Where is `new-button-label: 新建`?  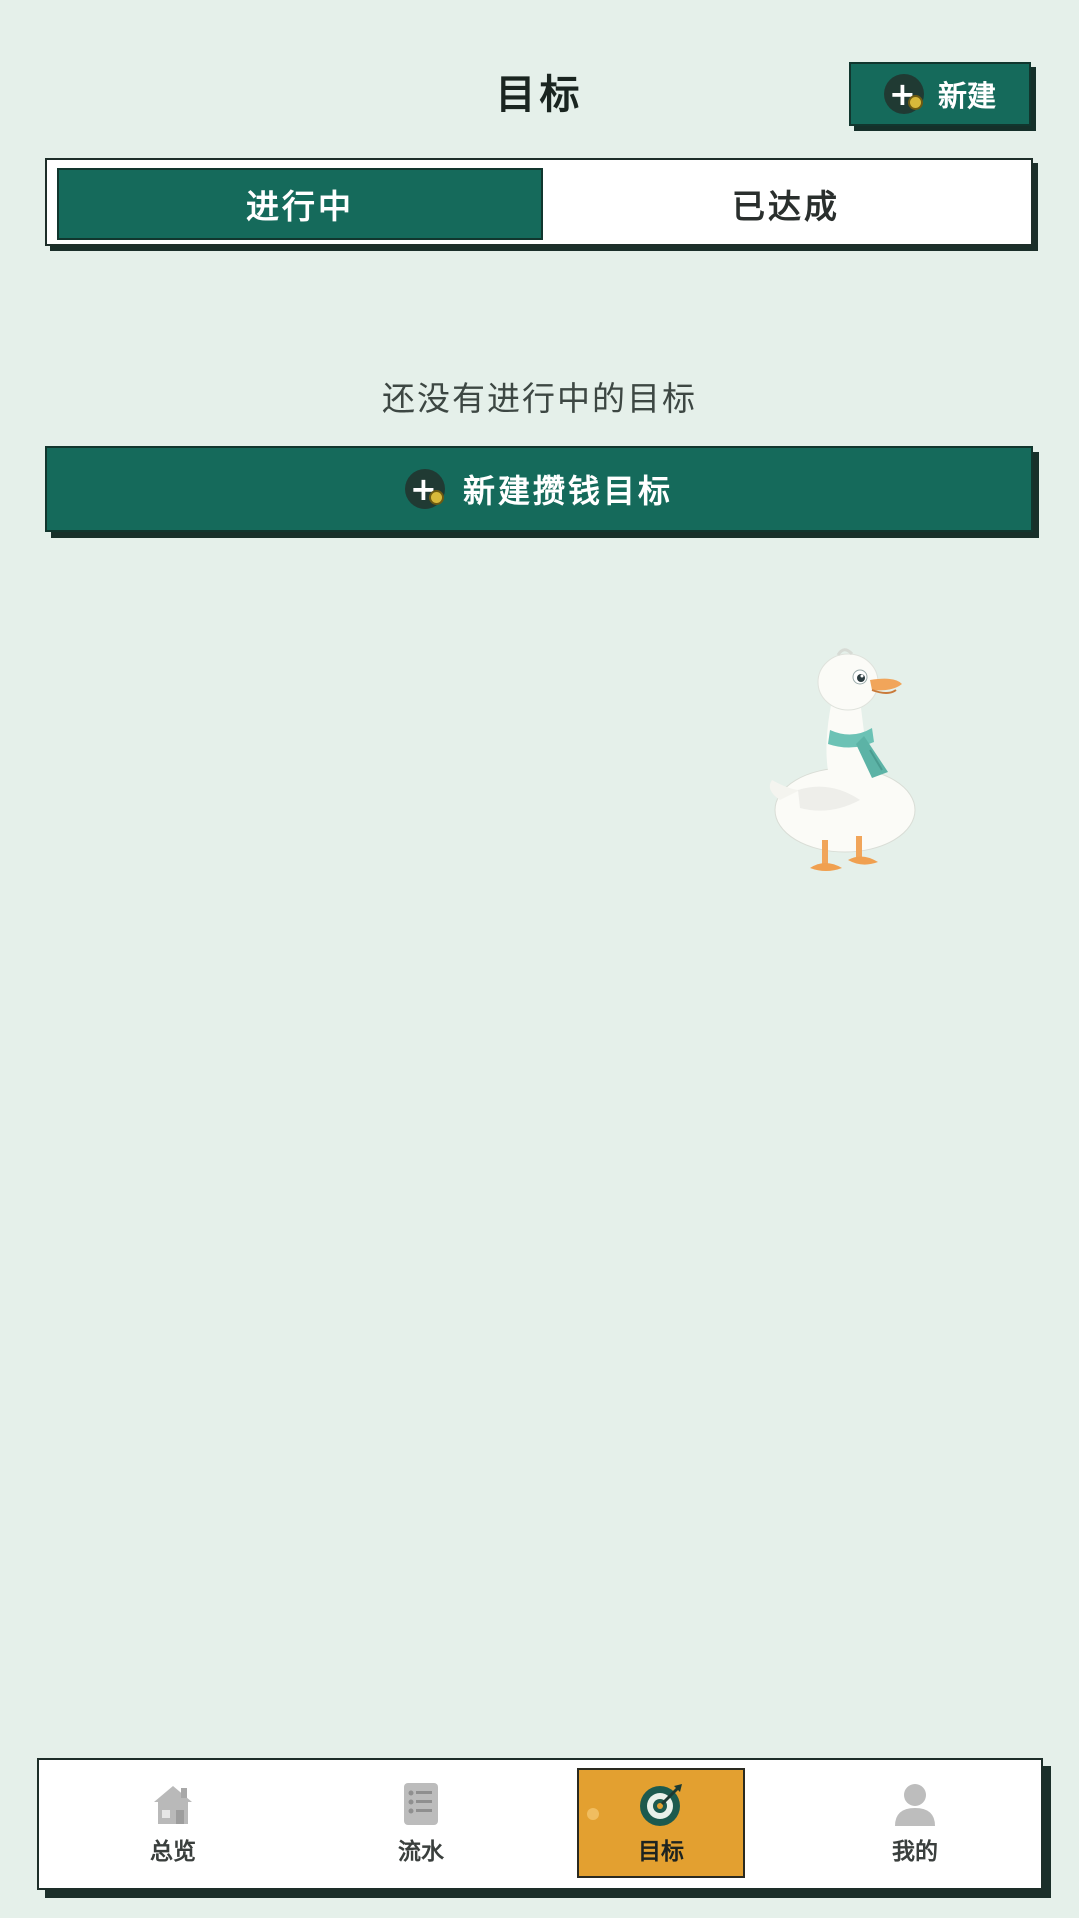
new-button-label: 新建 is located at coordinates (966, 96).